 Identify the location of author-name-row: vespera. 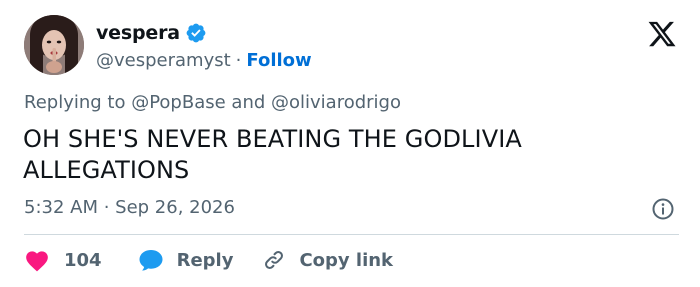
(151, 33).